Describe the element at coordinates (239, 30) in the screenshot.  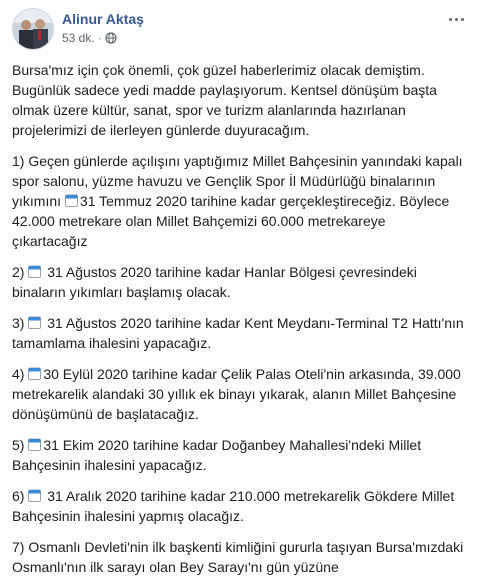
I see `post-header: Alinur Aktaş 53 dk. ·` at that location.